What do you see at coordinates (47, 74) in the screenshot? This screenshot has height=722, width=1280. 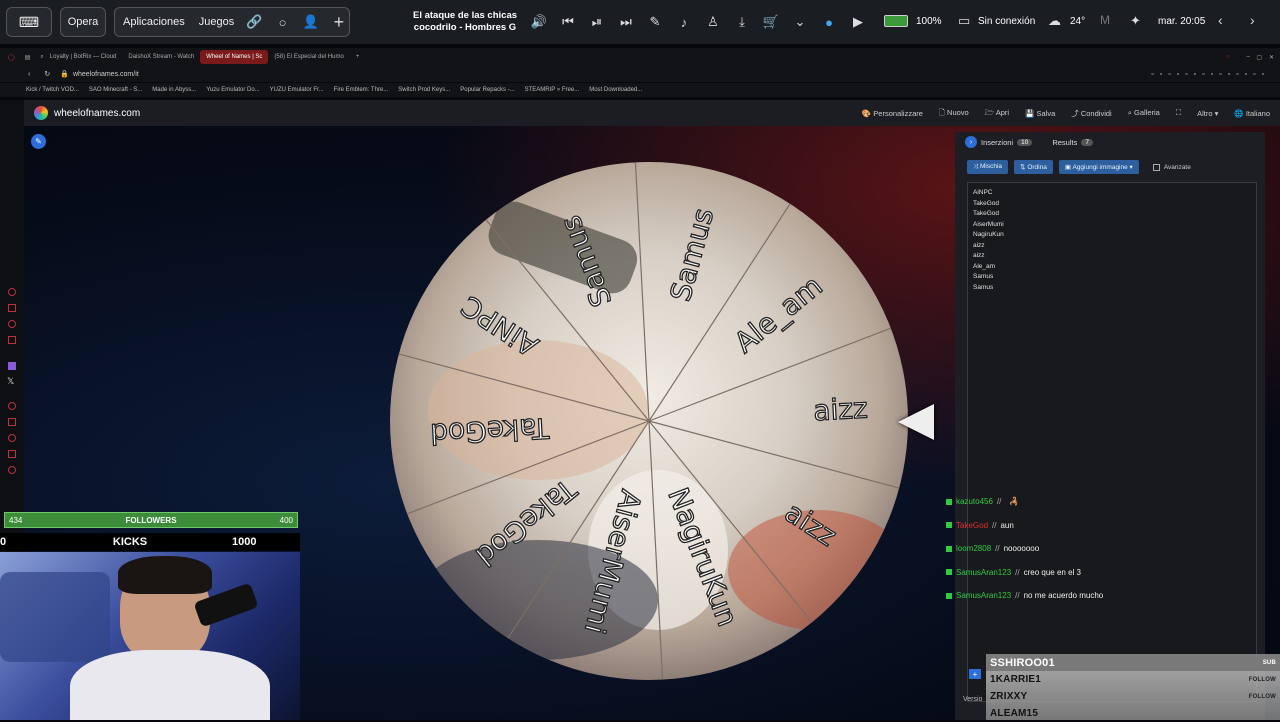 I see `reload-icon: ↻` at bounding box center [47, 74].